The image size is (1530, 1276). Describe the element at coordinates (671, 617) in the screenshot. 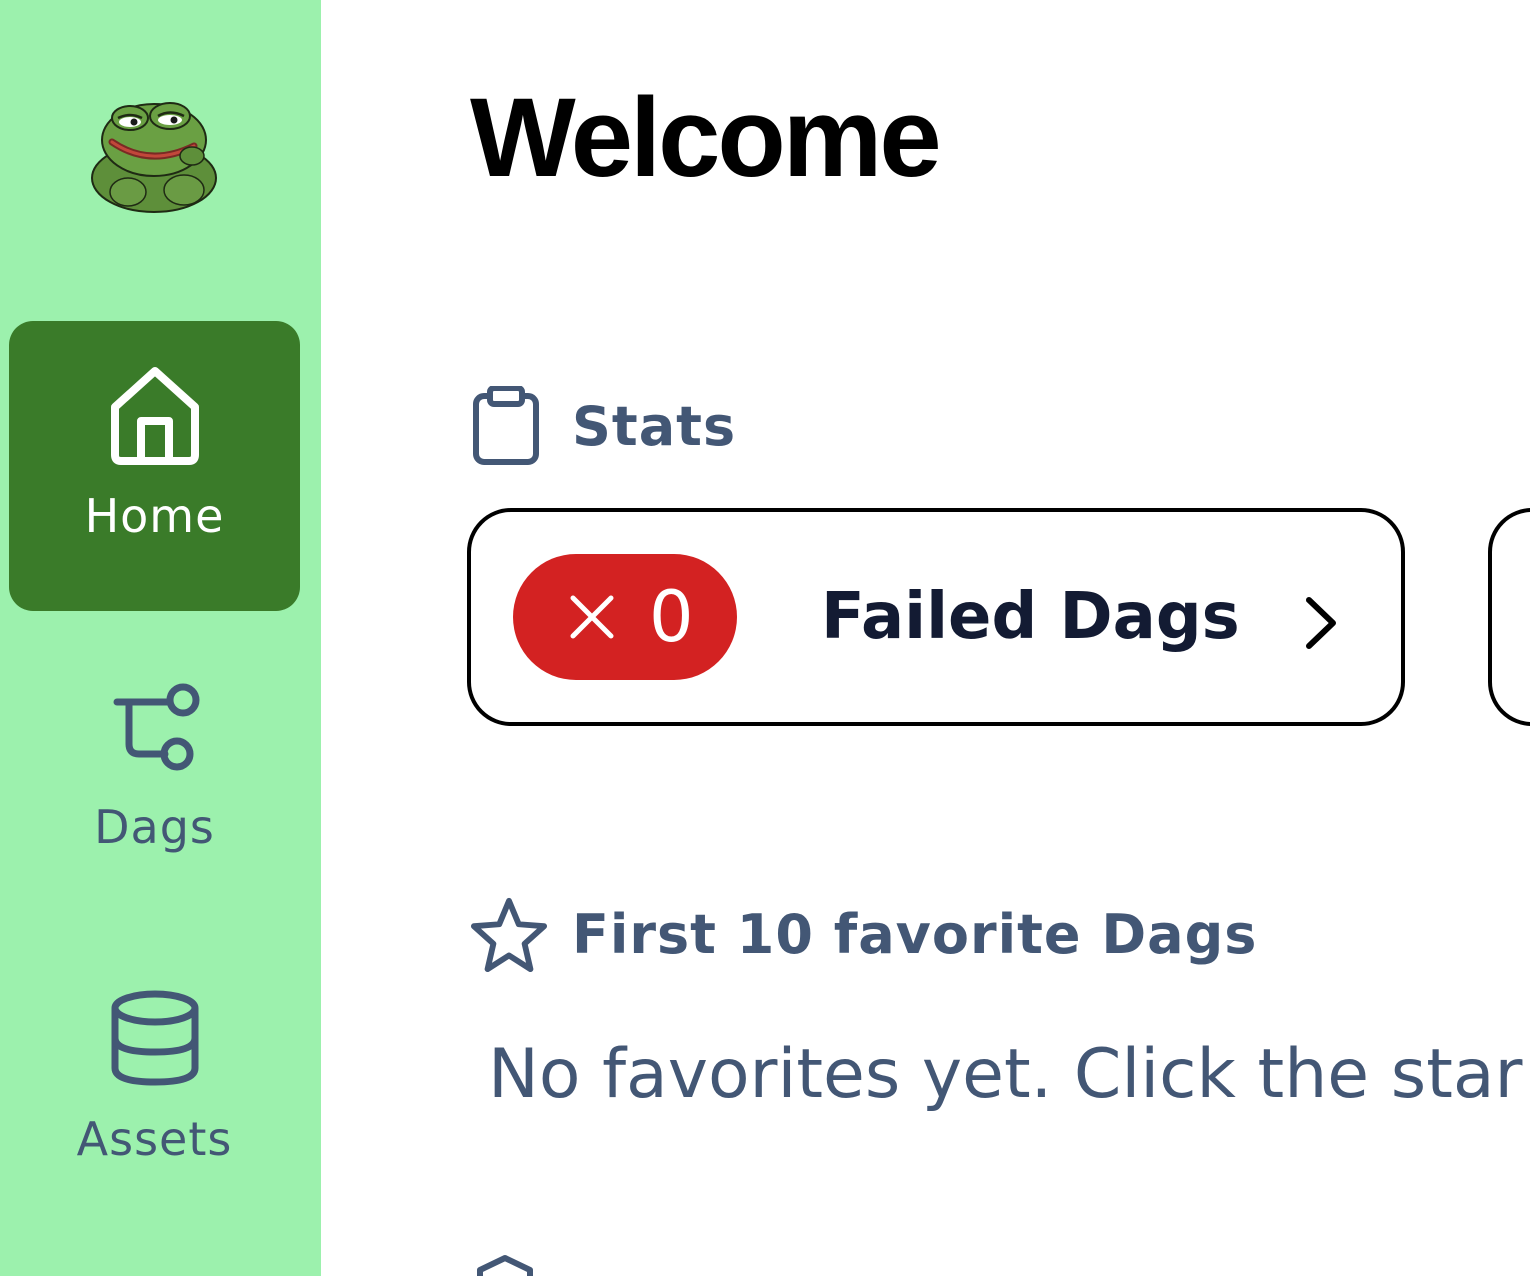

I see `failed-count: 0` at that location.